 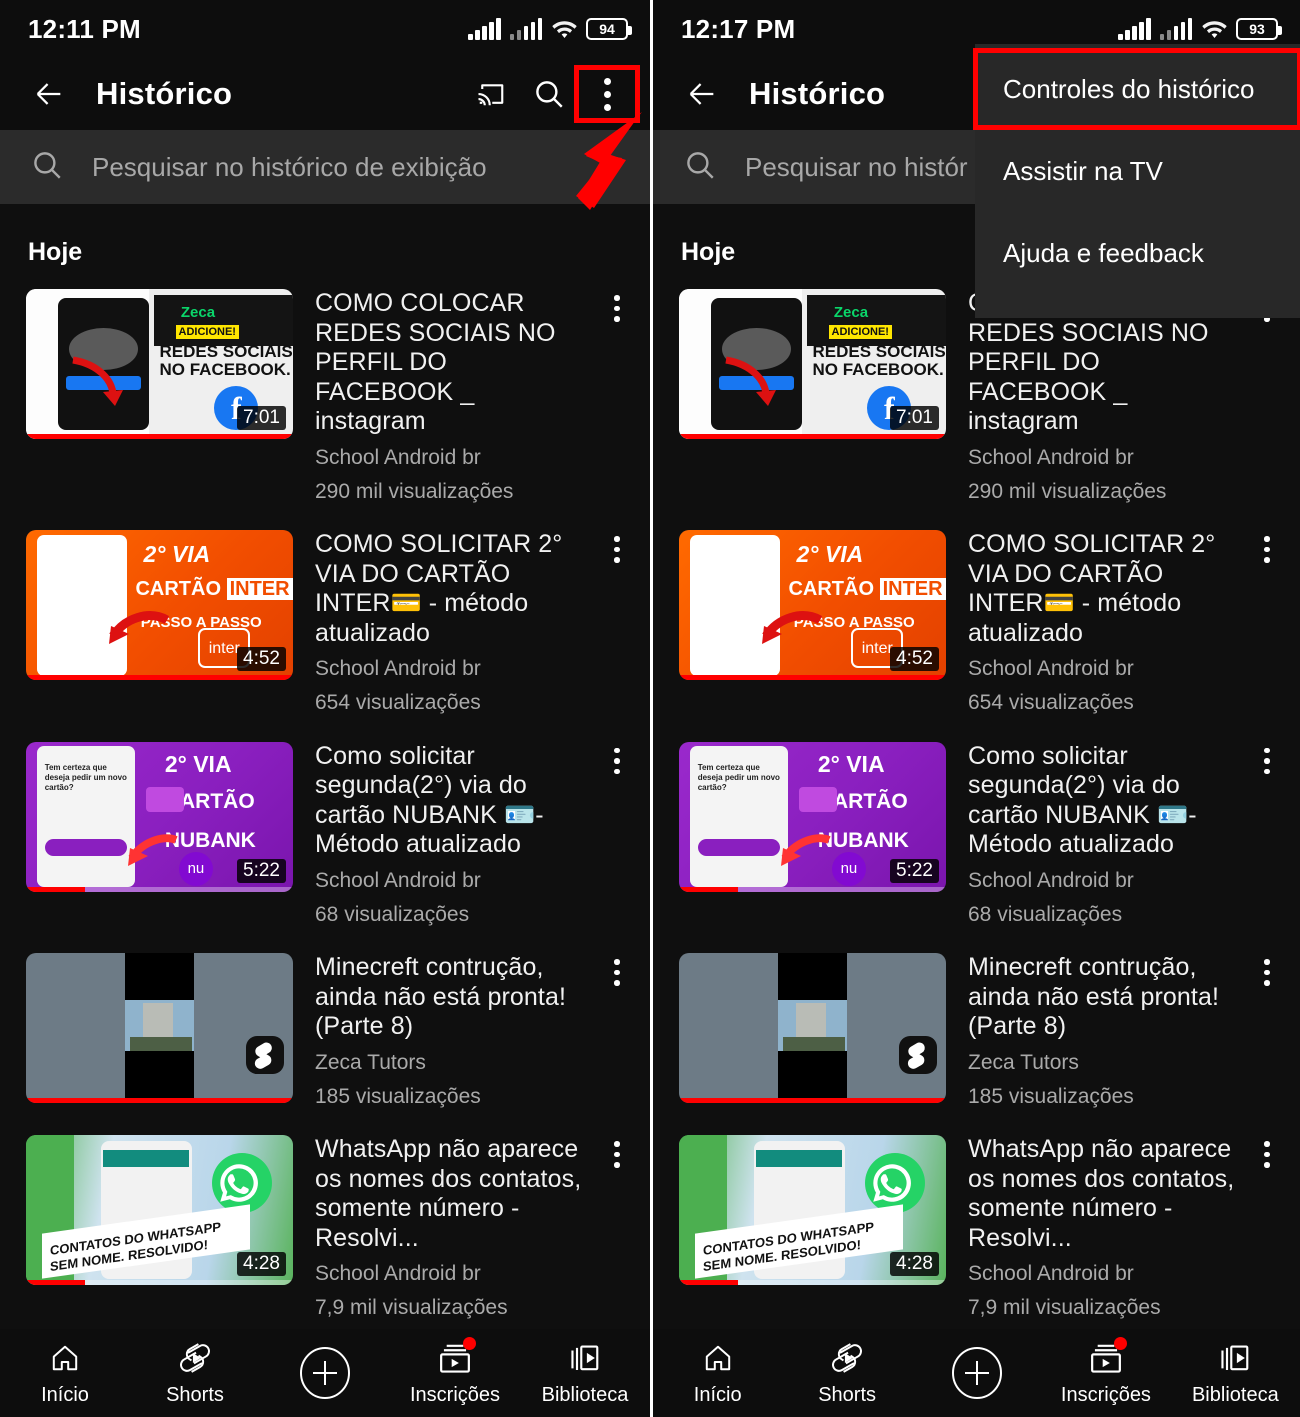 What do you see at coordinates (1200, 29) in the screenshot?
I see `status-icons: 93` at bounding box center [1200, 29].